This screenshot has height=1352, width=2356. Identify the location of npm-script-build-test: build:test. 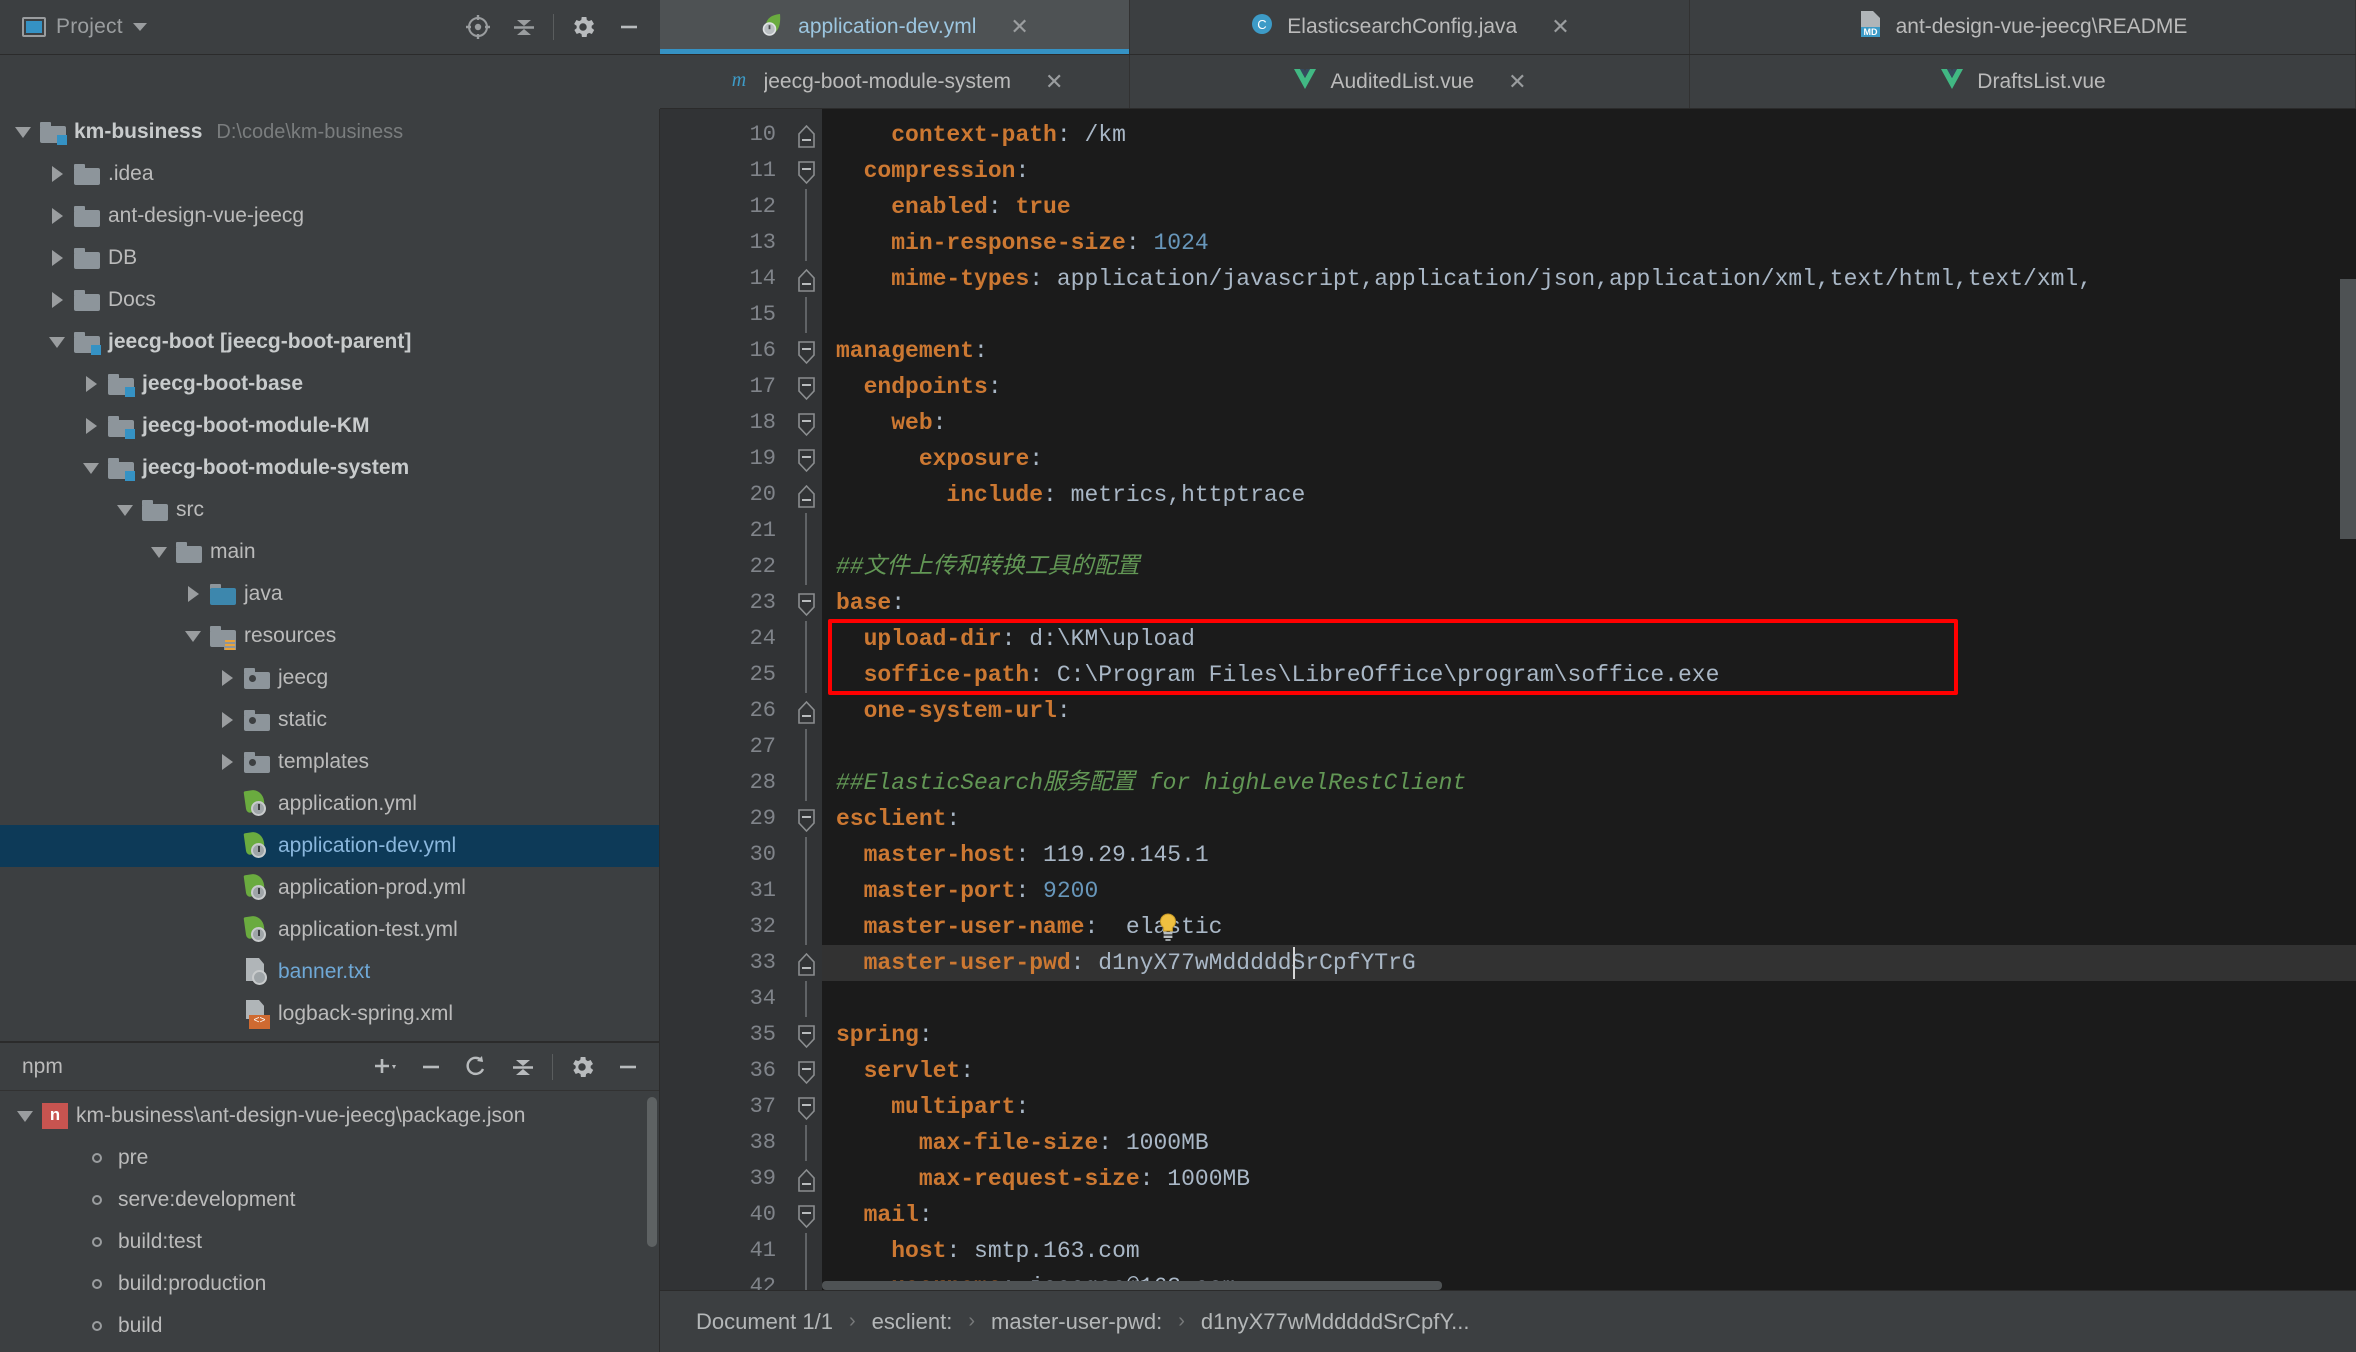
(329, 1242).